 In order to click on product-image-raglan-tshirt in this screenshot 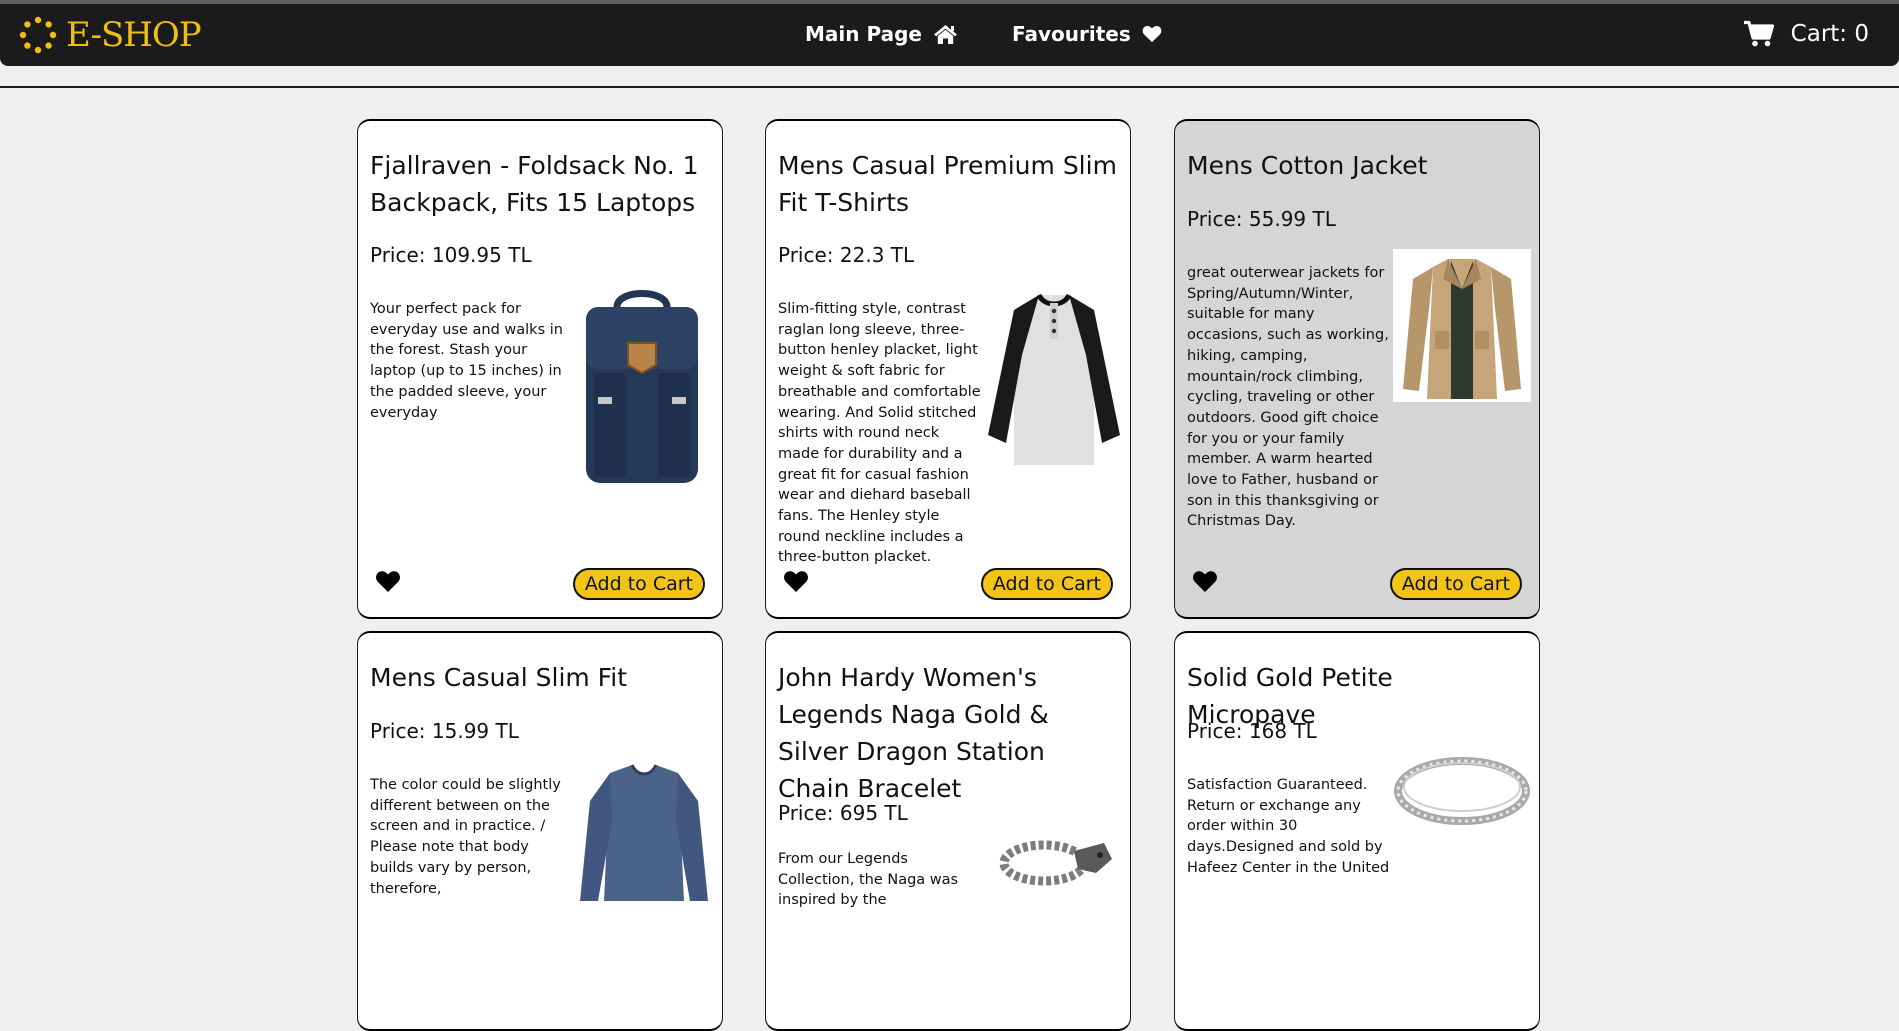, I will do `click(1054, 379)`.